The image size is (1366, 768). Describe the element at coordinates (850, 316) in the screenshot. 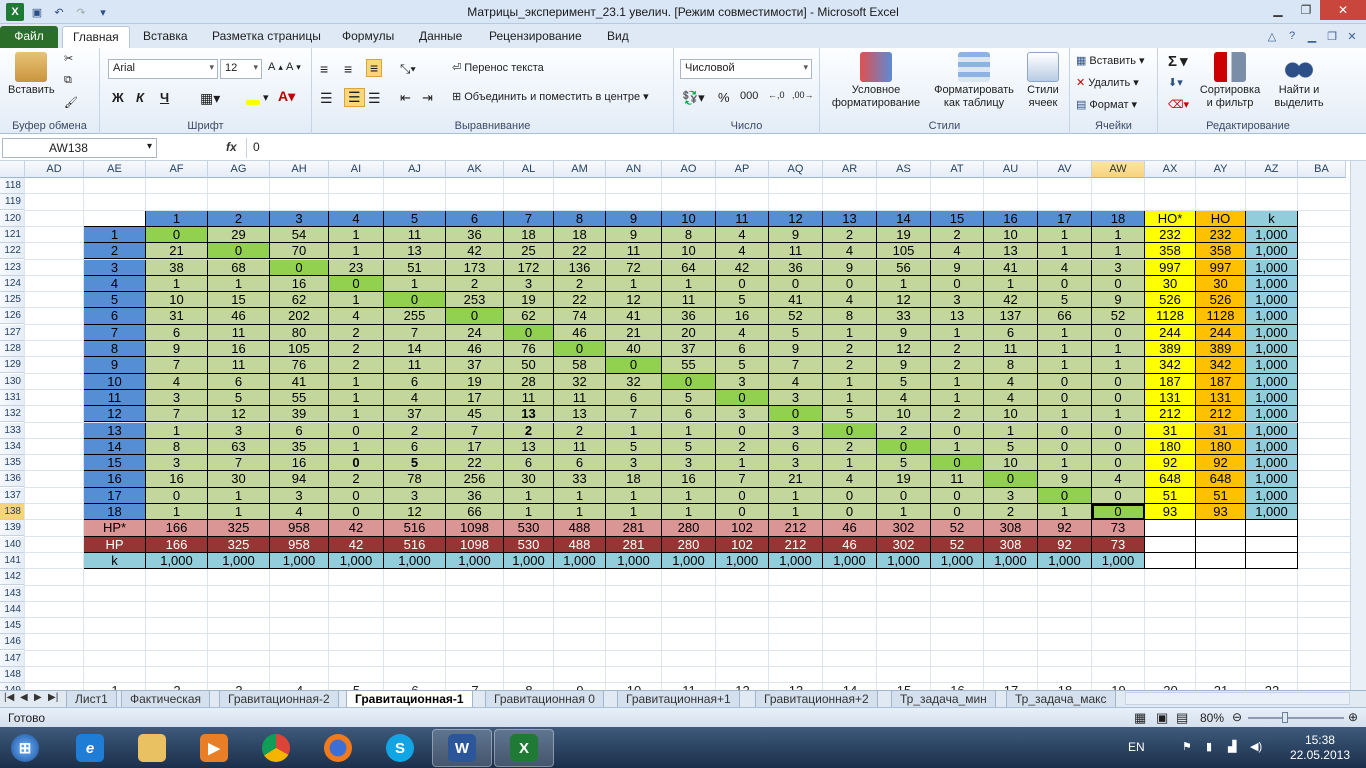

I see `matrix-cell: 8` at that location.